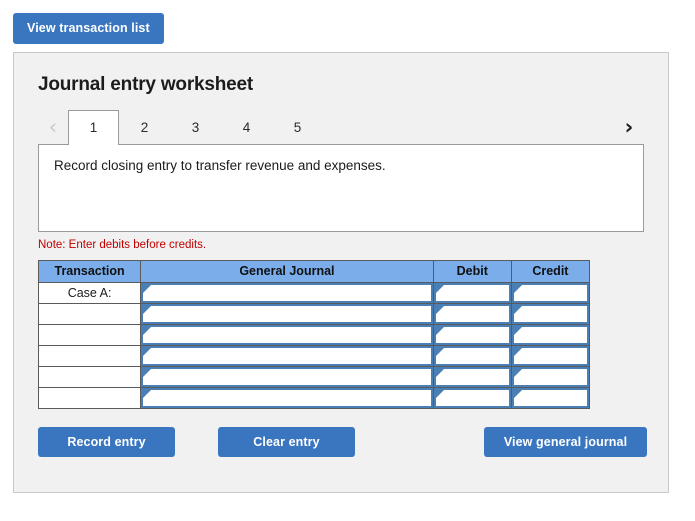 This screenshot has height=521, width=695. What do you see at coordinates (565, 441) in the screenshot?
I see `view-general-journal-button: View general journal` at bounding box center [565, 441].